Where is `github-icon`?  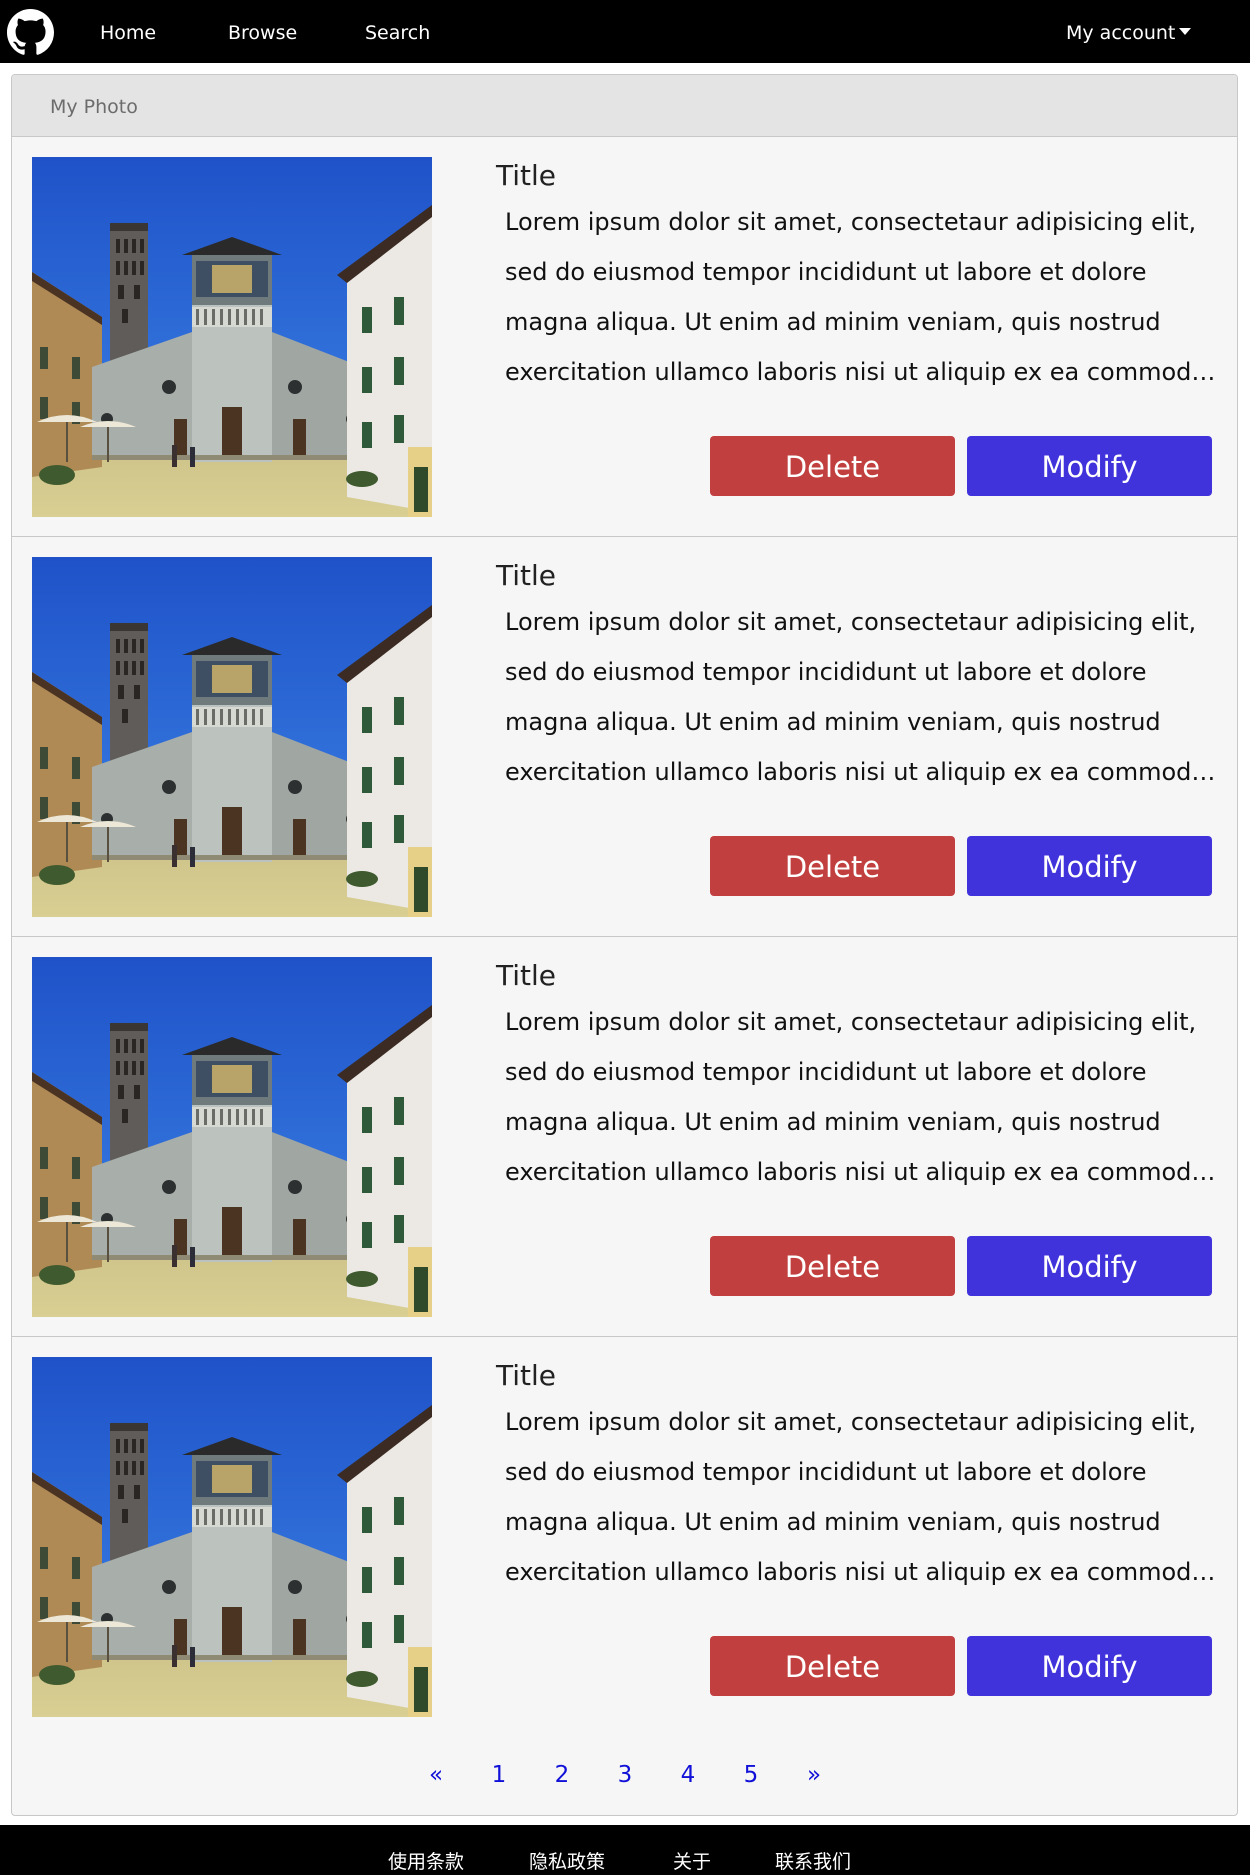
github-icon is located at coordinates (30, 32).